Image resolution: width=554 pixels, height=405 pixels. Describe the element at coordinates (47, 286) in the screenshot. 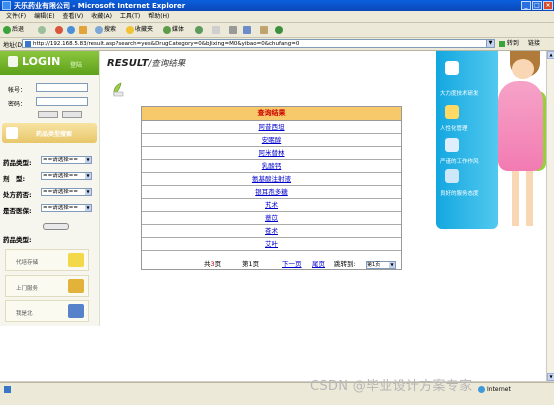

I see `service-delivery: 上门服务` at that location.